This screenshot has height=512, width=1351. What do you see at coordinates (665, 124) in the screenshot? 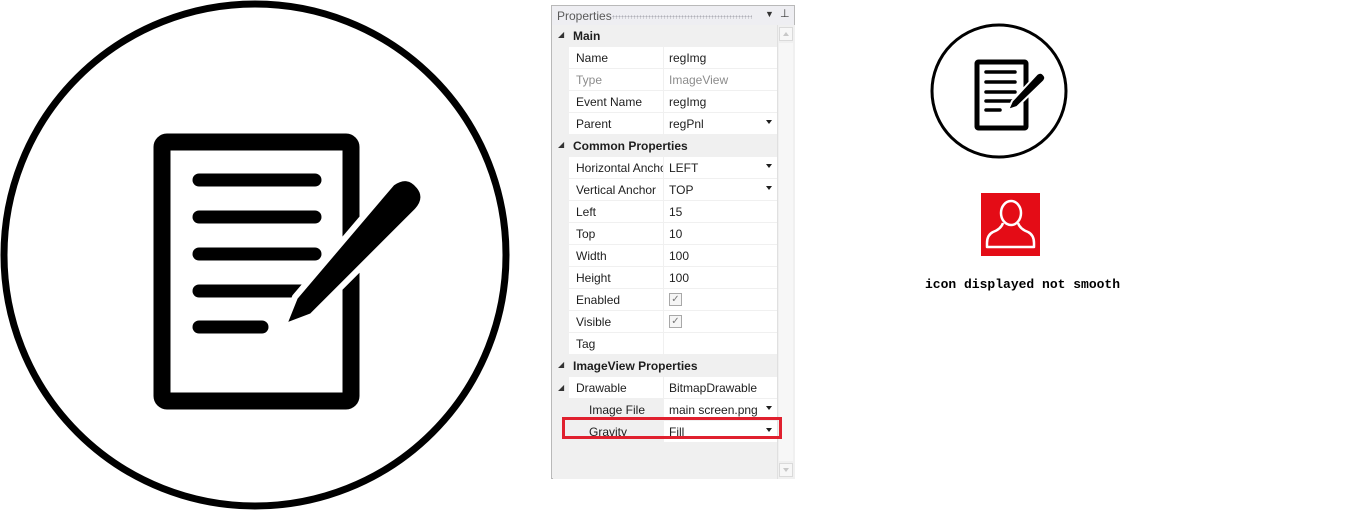
I see `property-row-parent: Parent regPnl` at bounding box center [665, 124].